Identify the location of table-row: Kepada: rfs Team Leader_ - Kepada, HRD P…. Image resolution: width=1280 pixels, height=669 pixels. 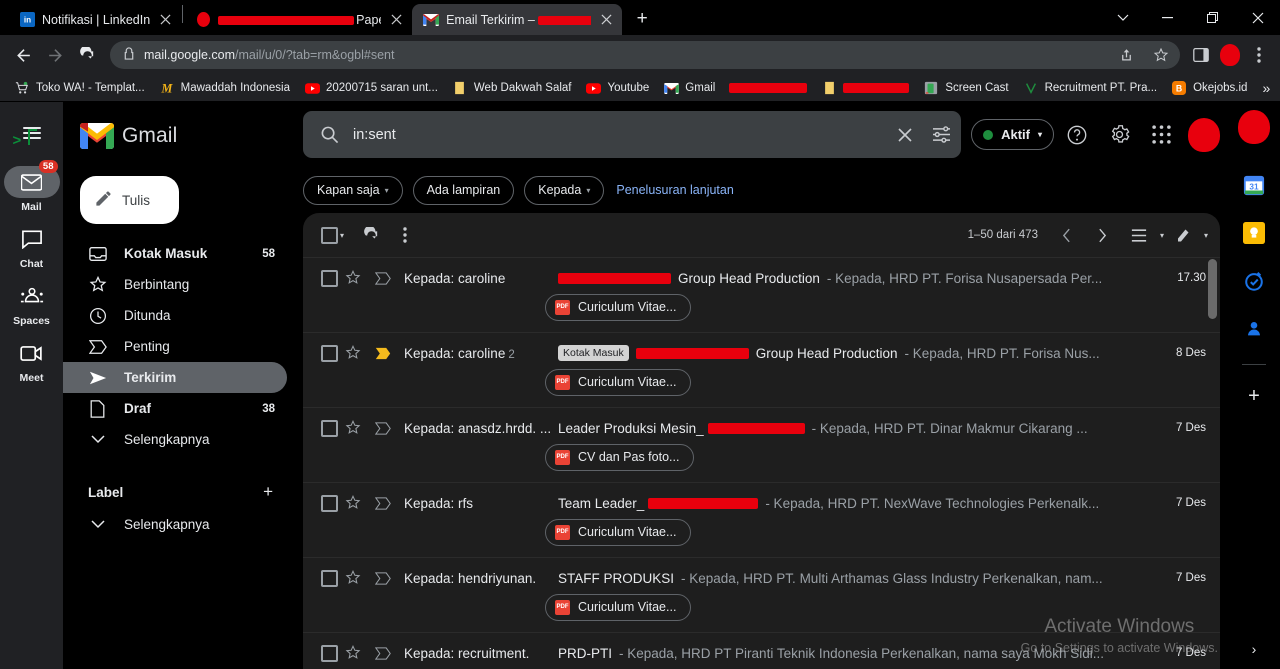
(761, 519).